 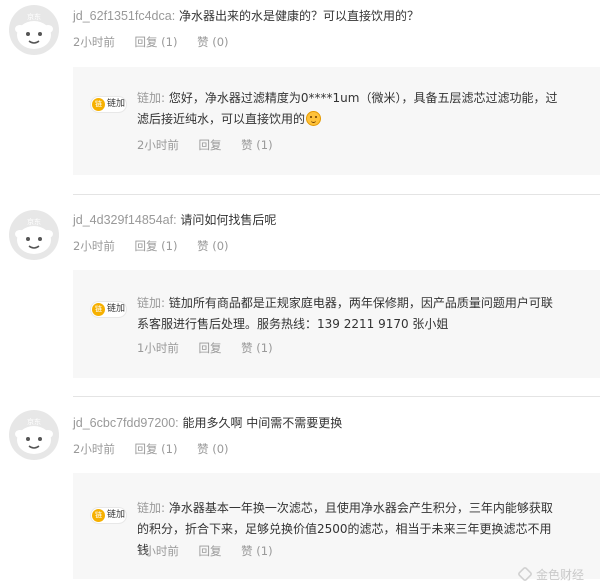 I want to click on comment-text: 请问如何找售后呢, so click(x=228, y=220).